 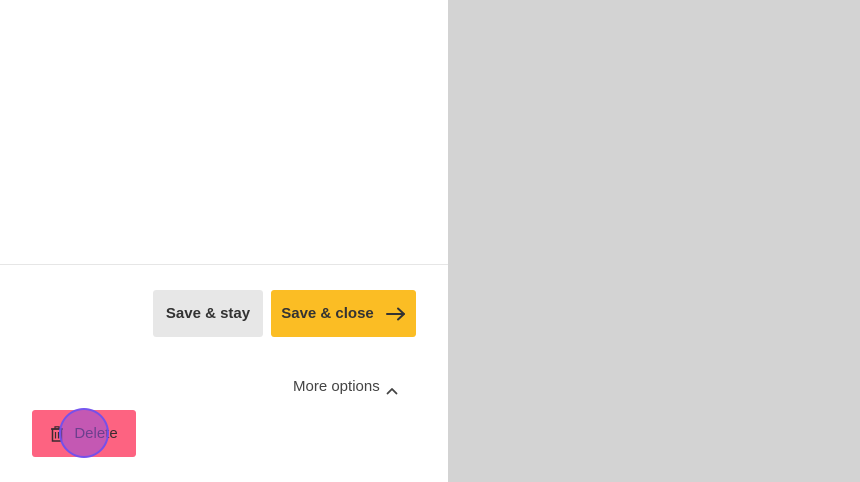 I want to click on more-options-toggle: More options, so click(x=345, y=386).